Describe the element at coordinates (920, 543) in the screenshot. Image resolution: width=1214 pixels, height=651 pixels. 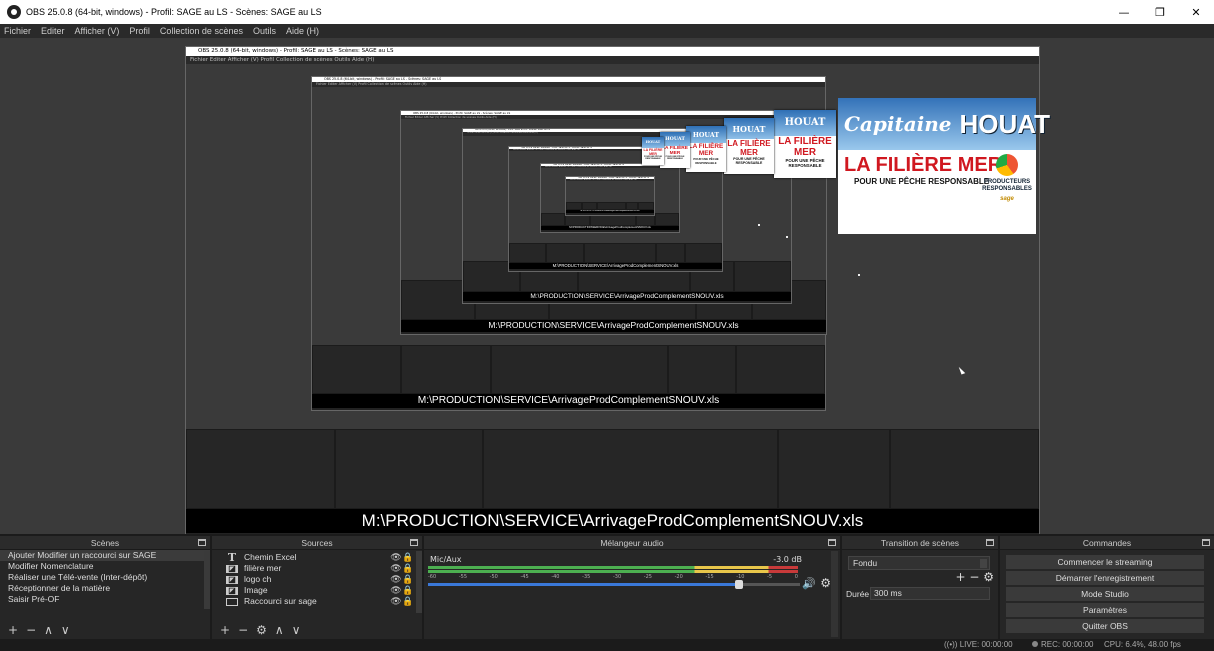
I see `transitions-header: Transition de scènes` at that location.